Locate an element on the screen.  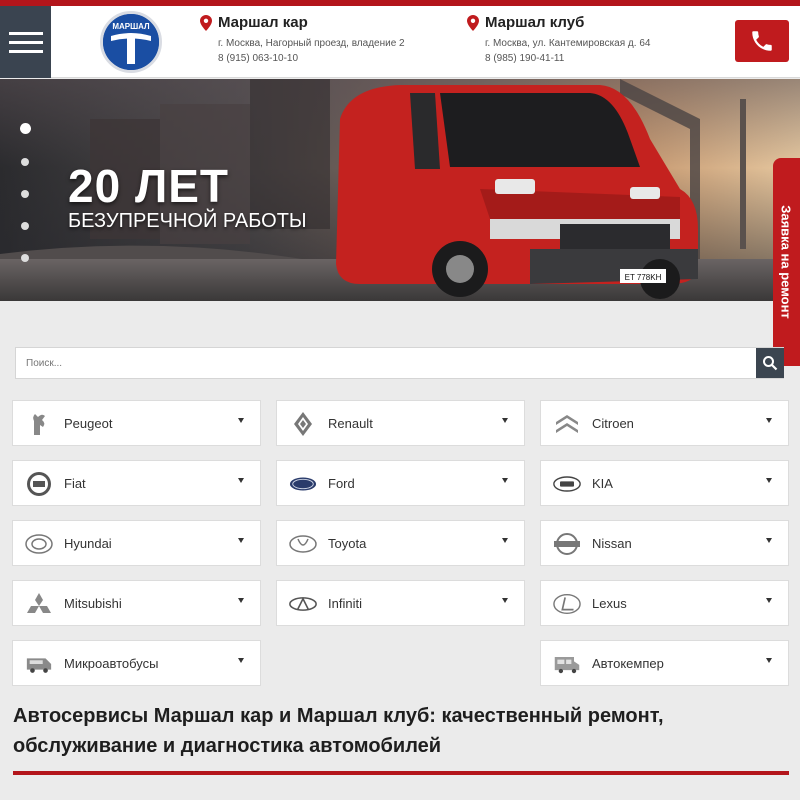
brand-label: Ford is located at coordinates (341, 483).